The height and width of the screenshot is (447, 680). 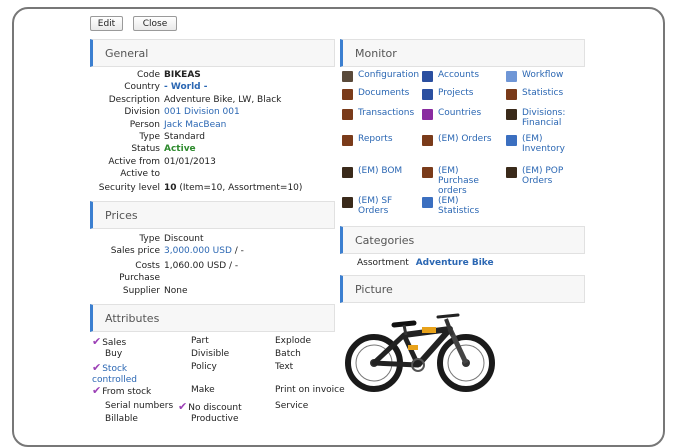 What do you see at coordinates (381, 94) in the screenshot?
I see `monitor-link: Documents` at bounding box center [381, 94].